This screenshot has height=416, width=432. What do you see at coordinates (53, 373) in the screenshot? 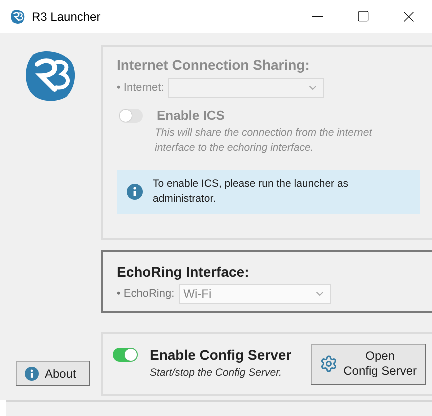
I see `about-button: About` at bounding box center [53, 373].